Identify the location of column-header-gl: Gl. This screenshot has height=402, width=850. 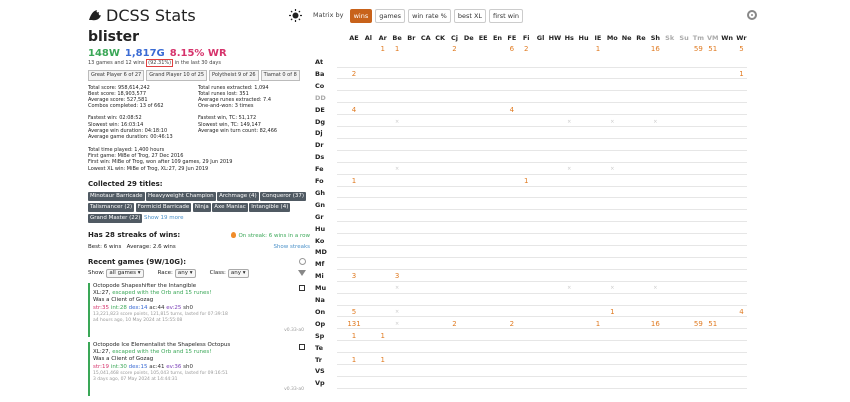
(541, 38).